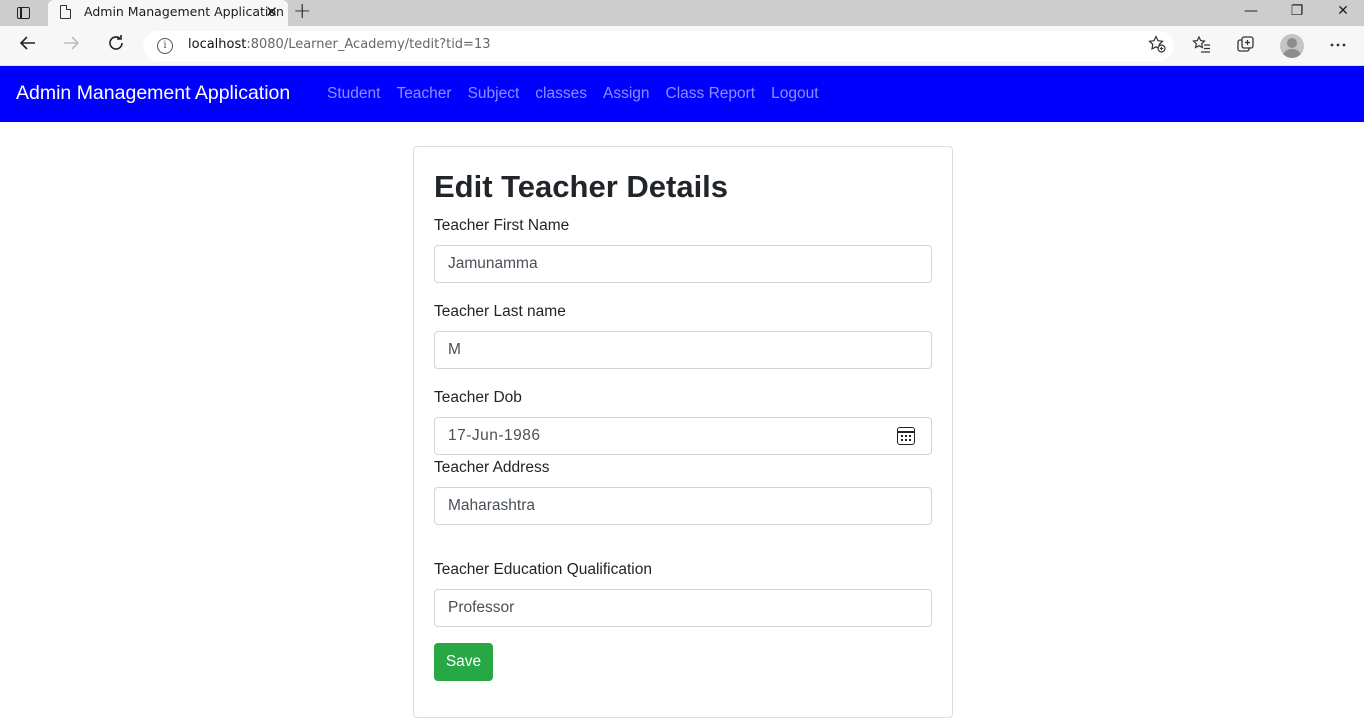 The image size is (1364, 719). What do you see at coordinates (502, 225) in the screenshot?
I see `first-name-label: Teacher First Name` at bounding box center [502, 225].